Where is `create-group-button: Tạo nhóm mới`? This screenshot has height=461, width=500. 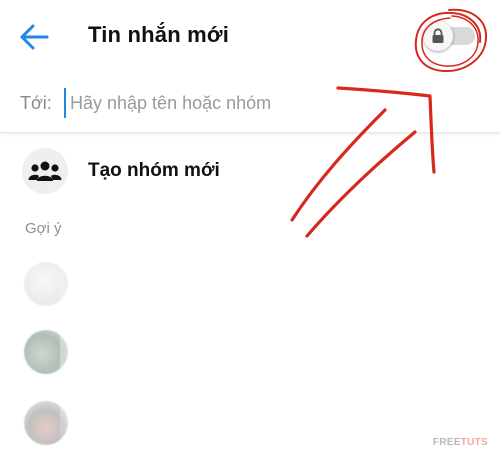 create-group-button: Tạo nhóm mới is located at coordinates (250, 172).